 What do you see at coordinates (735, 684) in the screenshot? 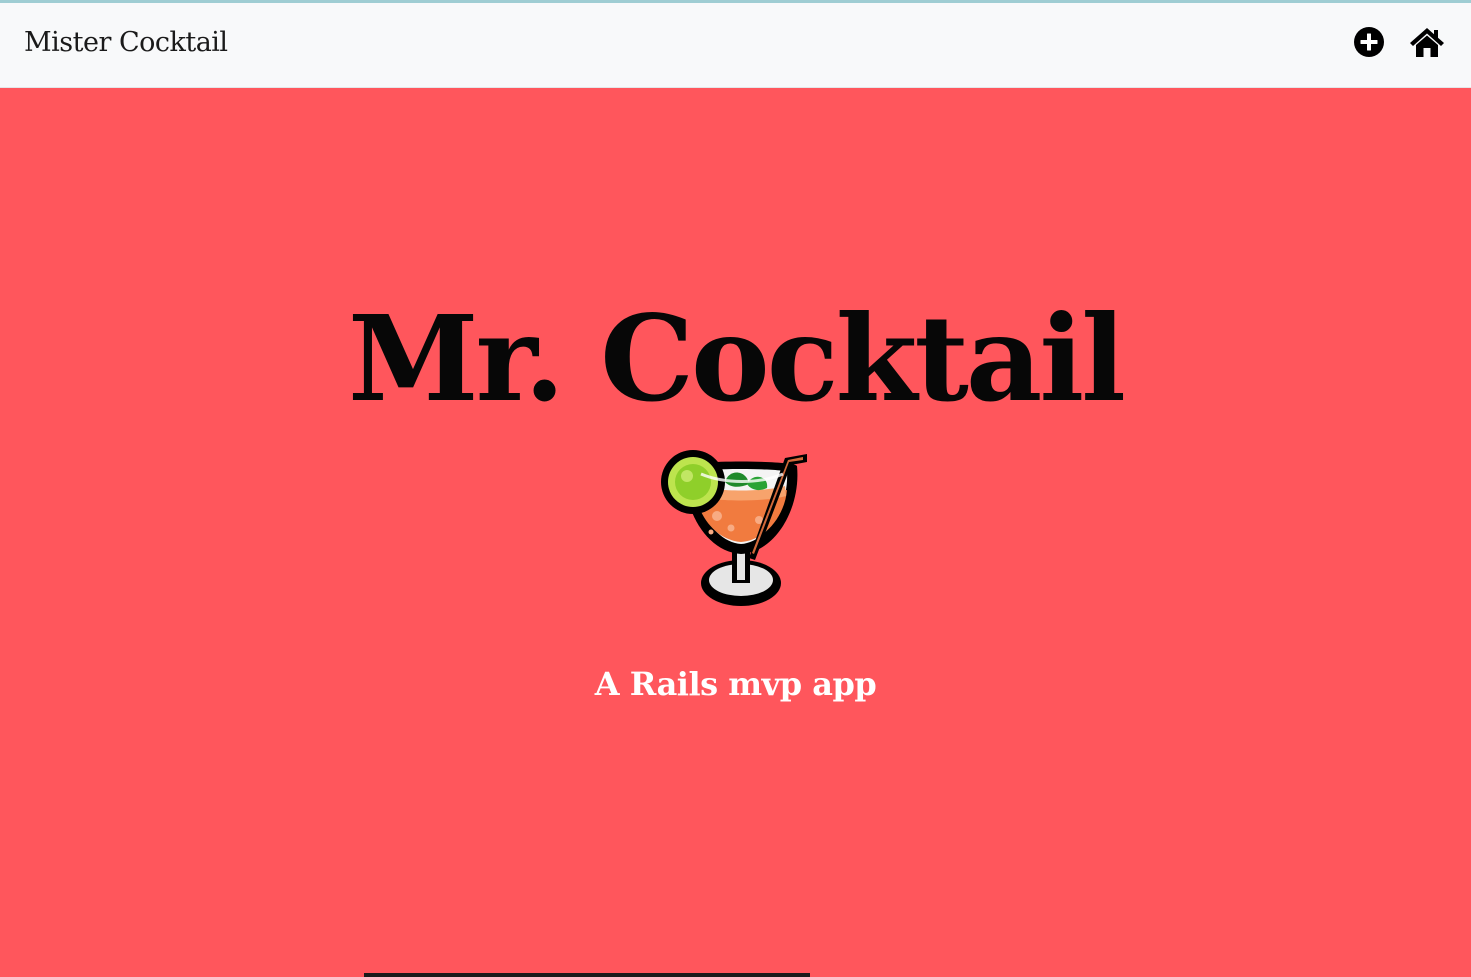
I see `hero-subtitle: A Rails mvp app` at bounding box center [735, 684].